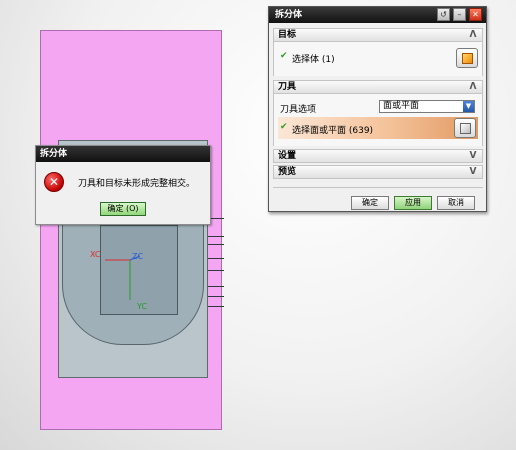 The width and height of the screenshot is (516, 450). I want to click on select-body-label: 选择体 (1), so click(313, 60).